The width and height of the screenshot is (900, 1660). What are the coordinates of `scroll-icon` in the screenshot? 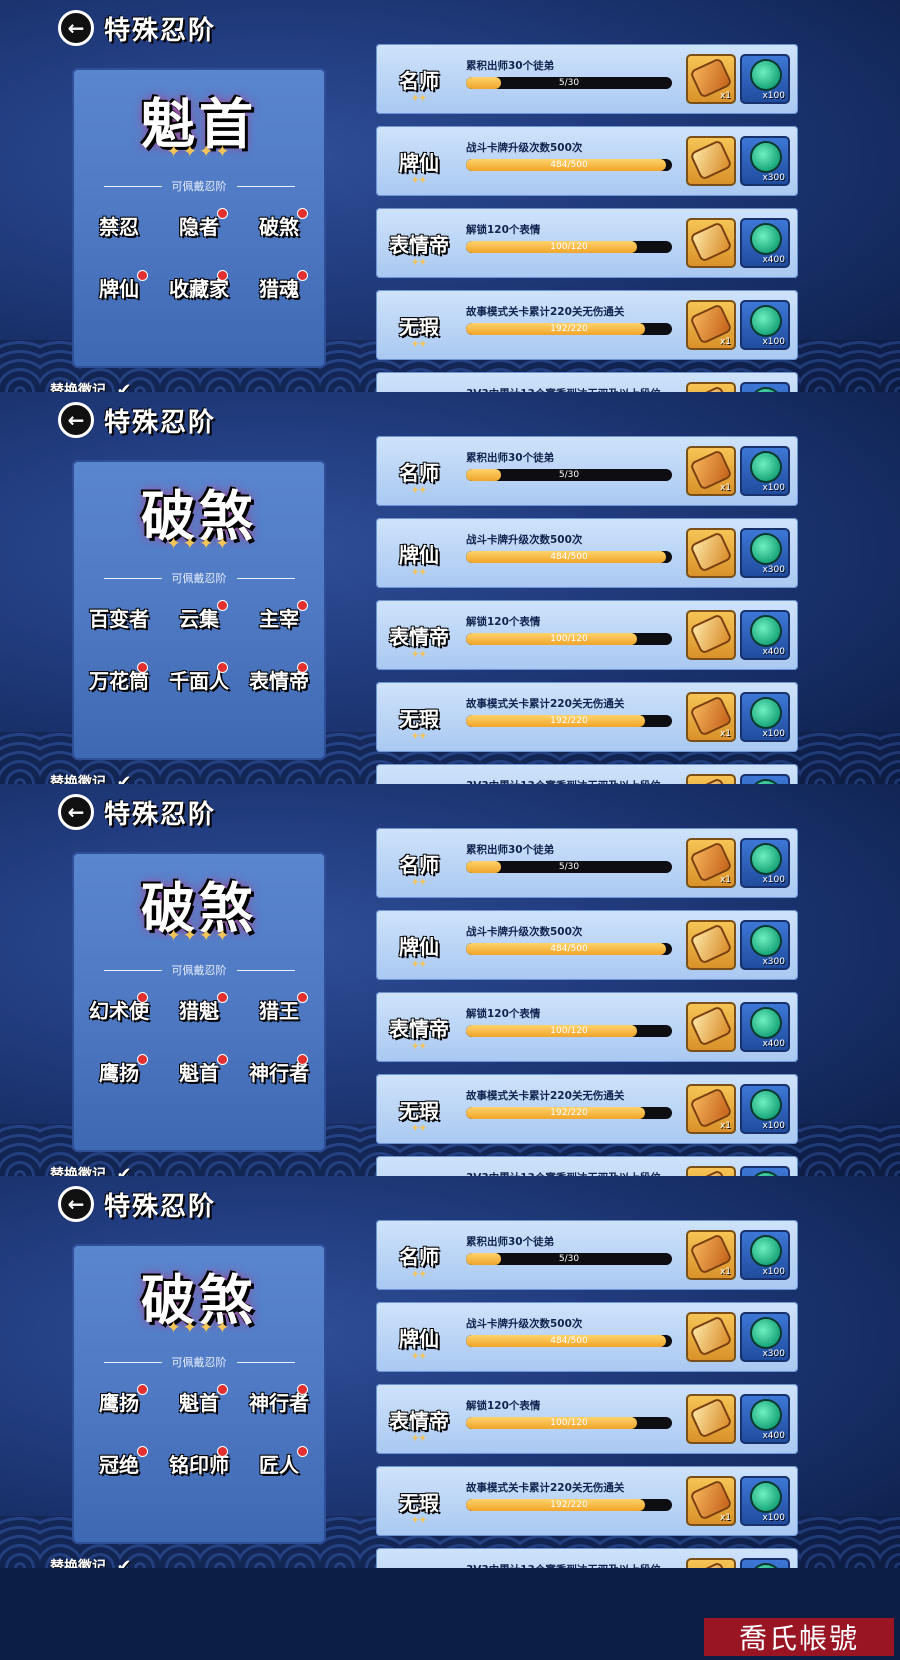 It's located at (711, 1336).